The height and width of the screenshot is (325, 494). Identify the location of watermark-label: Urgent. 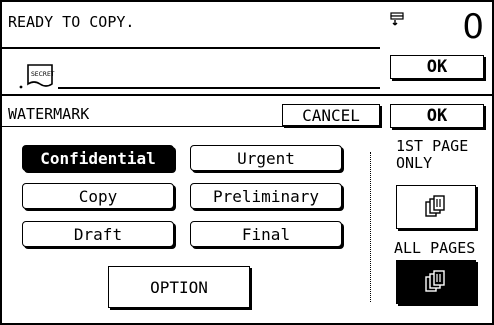
(266, 158).